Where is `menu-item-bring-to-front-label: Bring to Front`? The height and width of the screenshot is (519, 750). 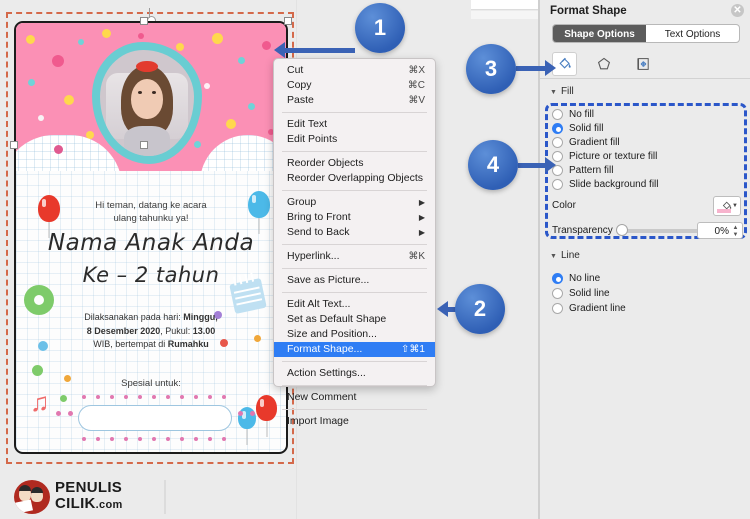
menu-item-bring-to-front-label: Bring to Front is located at coordinates (319, 217).